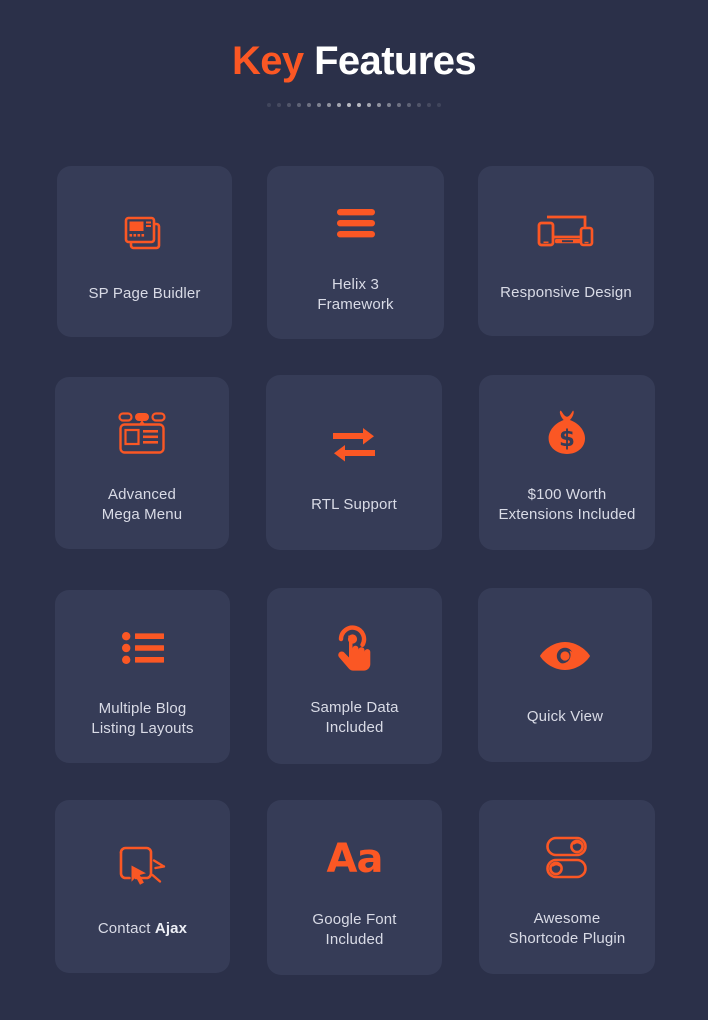 The width and height of the screenshot is (708, 1020). I want to click on mega-menu-icon, so click(142, 434).